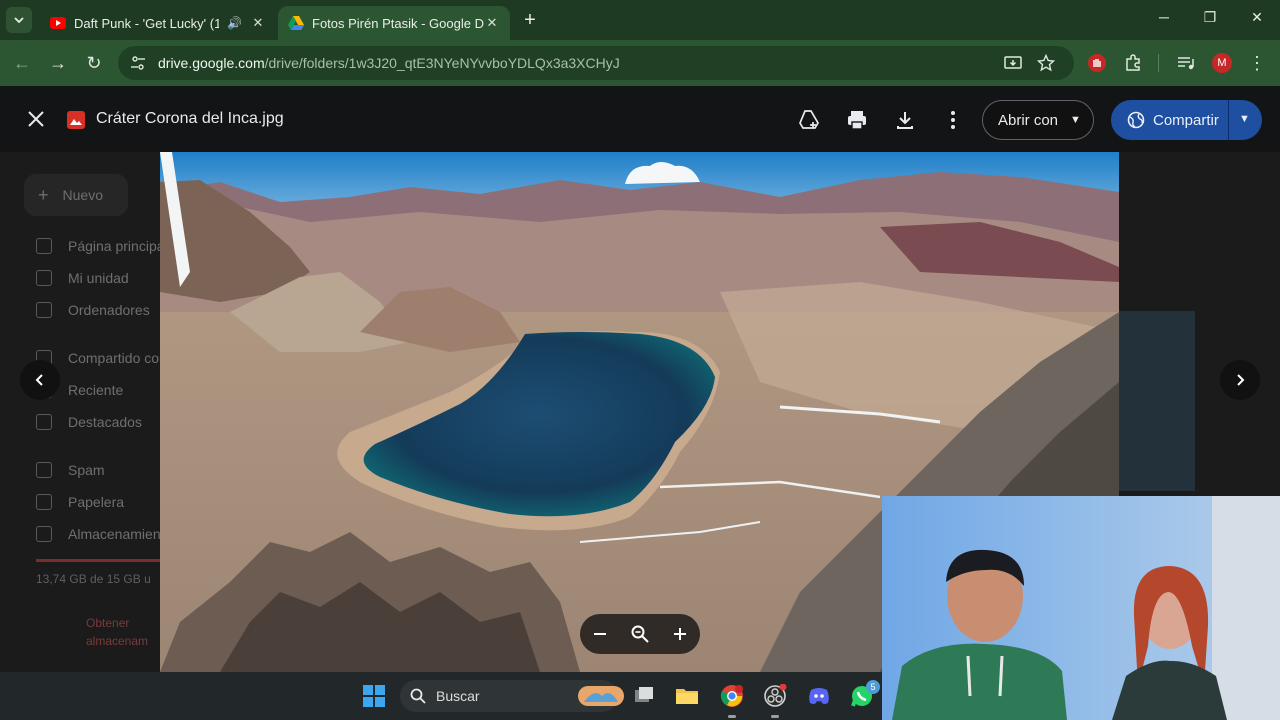  I want to click on close-window-button: ✕, so click(1257, 17).